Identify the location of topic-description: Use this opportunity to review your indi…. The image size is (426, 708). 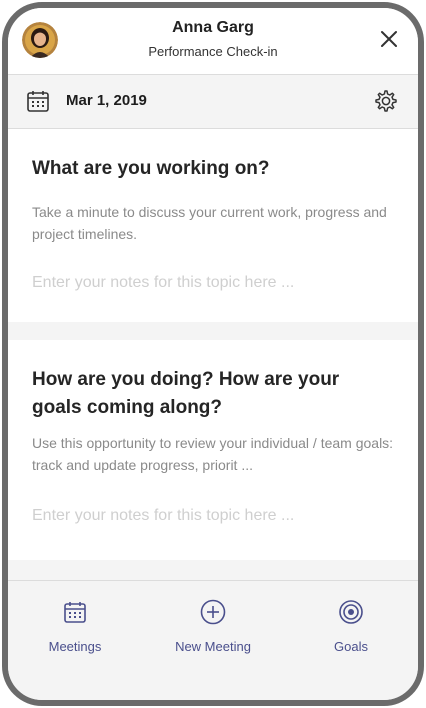
(213, 454).